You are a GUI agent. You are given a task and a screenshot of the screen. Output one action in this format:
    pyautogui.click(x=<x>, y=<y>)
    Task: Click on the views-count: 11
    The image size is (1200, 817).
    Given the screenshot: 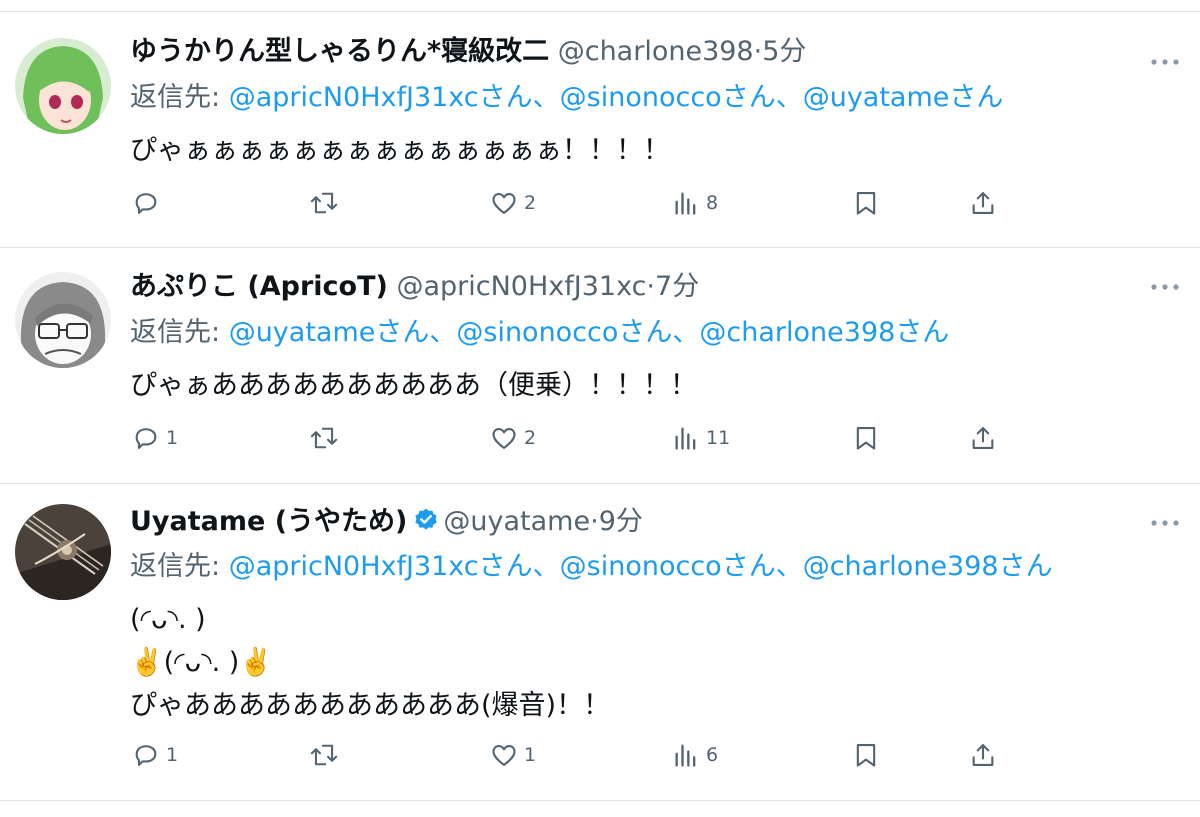 What is the action you would take?
    pyautogui.click(x=718, y=438)
    